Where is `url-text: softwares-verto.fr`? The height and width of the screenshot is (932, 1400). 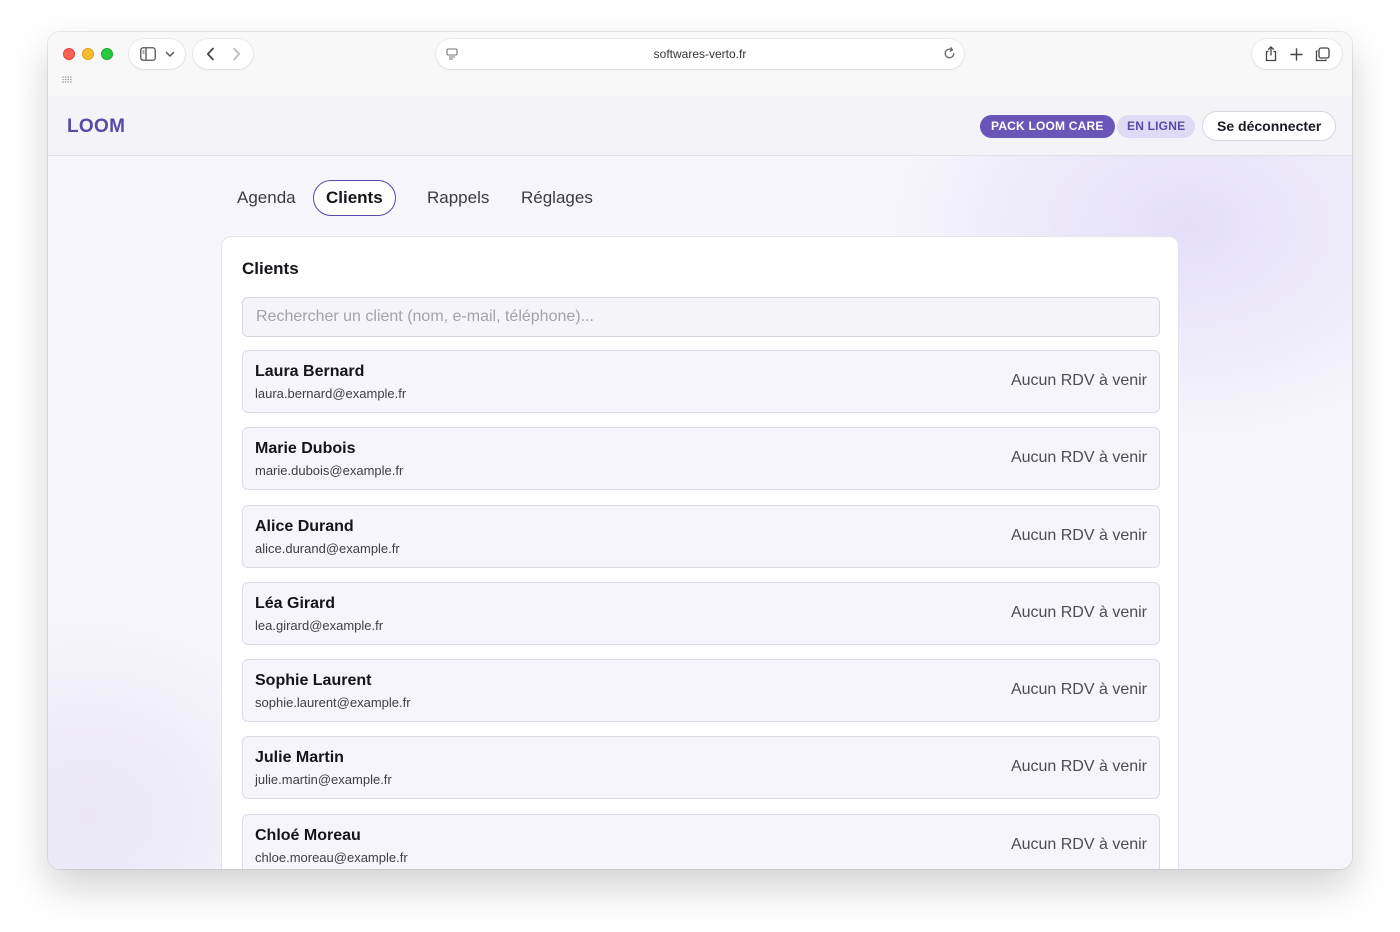 url-text: softwares-verto.fr is located at coordinates (700, 54).